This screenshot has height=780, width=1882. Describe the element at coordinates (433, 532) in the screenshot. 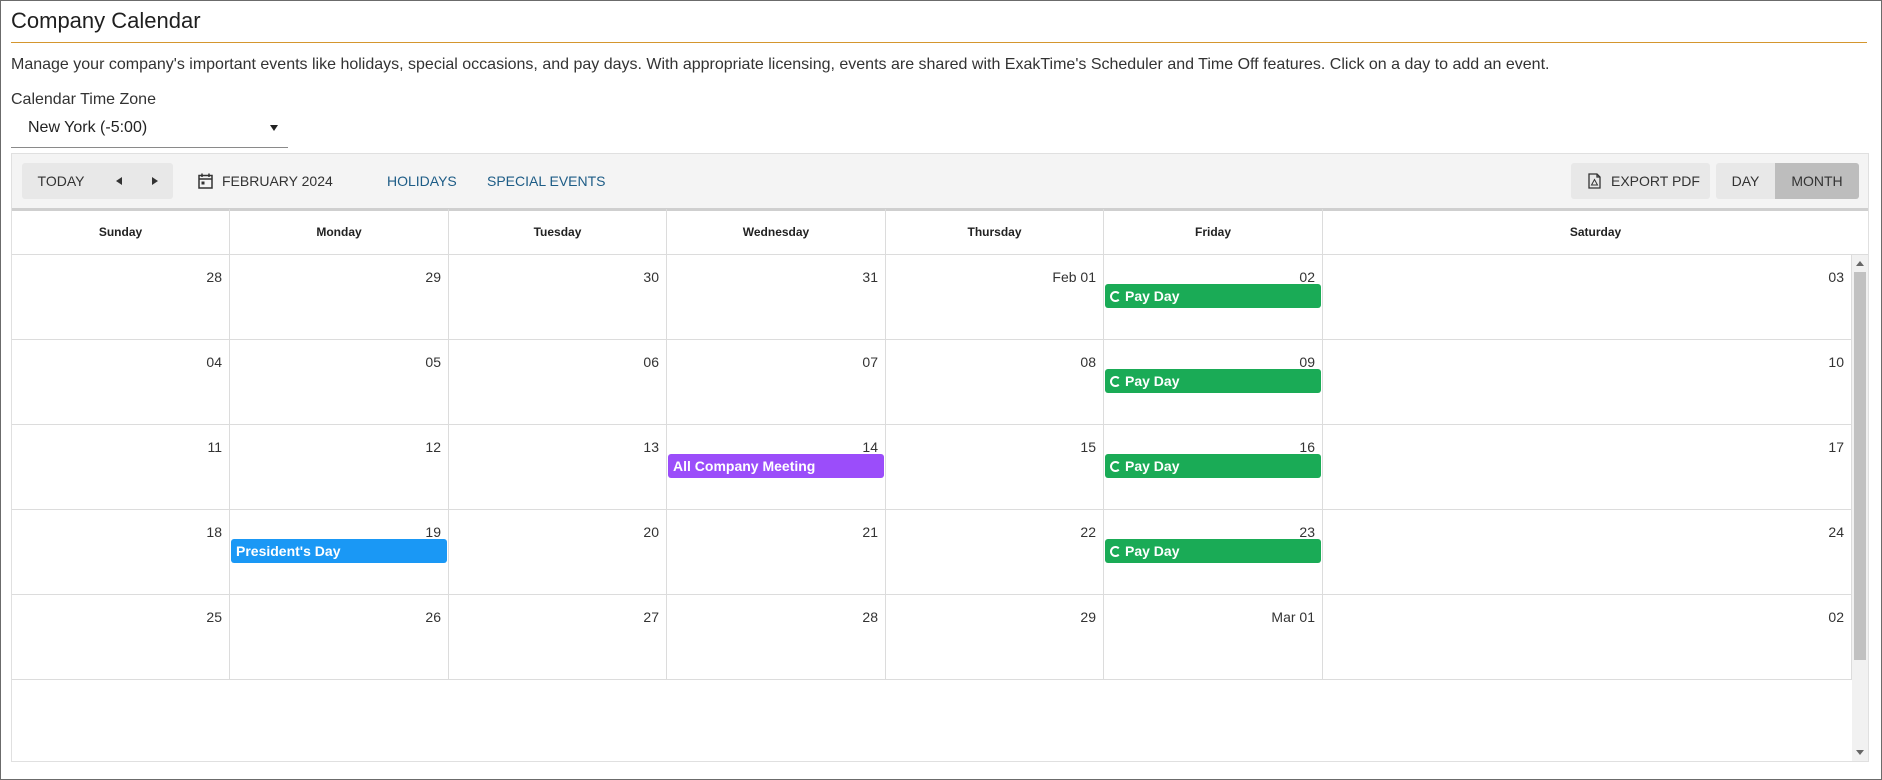

I see `day-number: 19` at that location.